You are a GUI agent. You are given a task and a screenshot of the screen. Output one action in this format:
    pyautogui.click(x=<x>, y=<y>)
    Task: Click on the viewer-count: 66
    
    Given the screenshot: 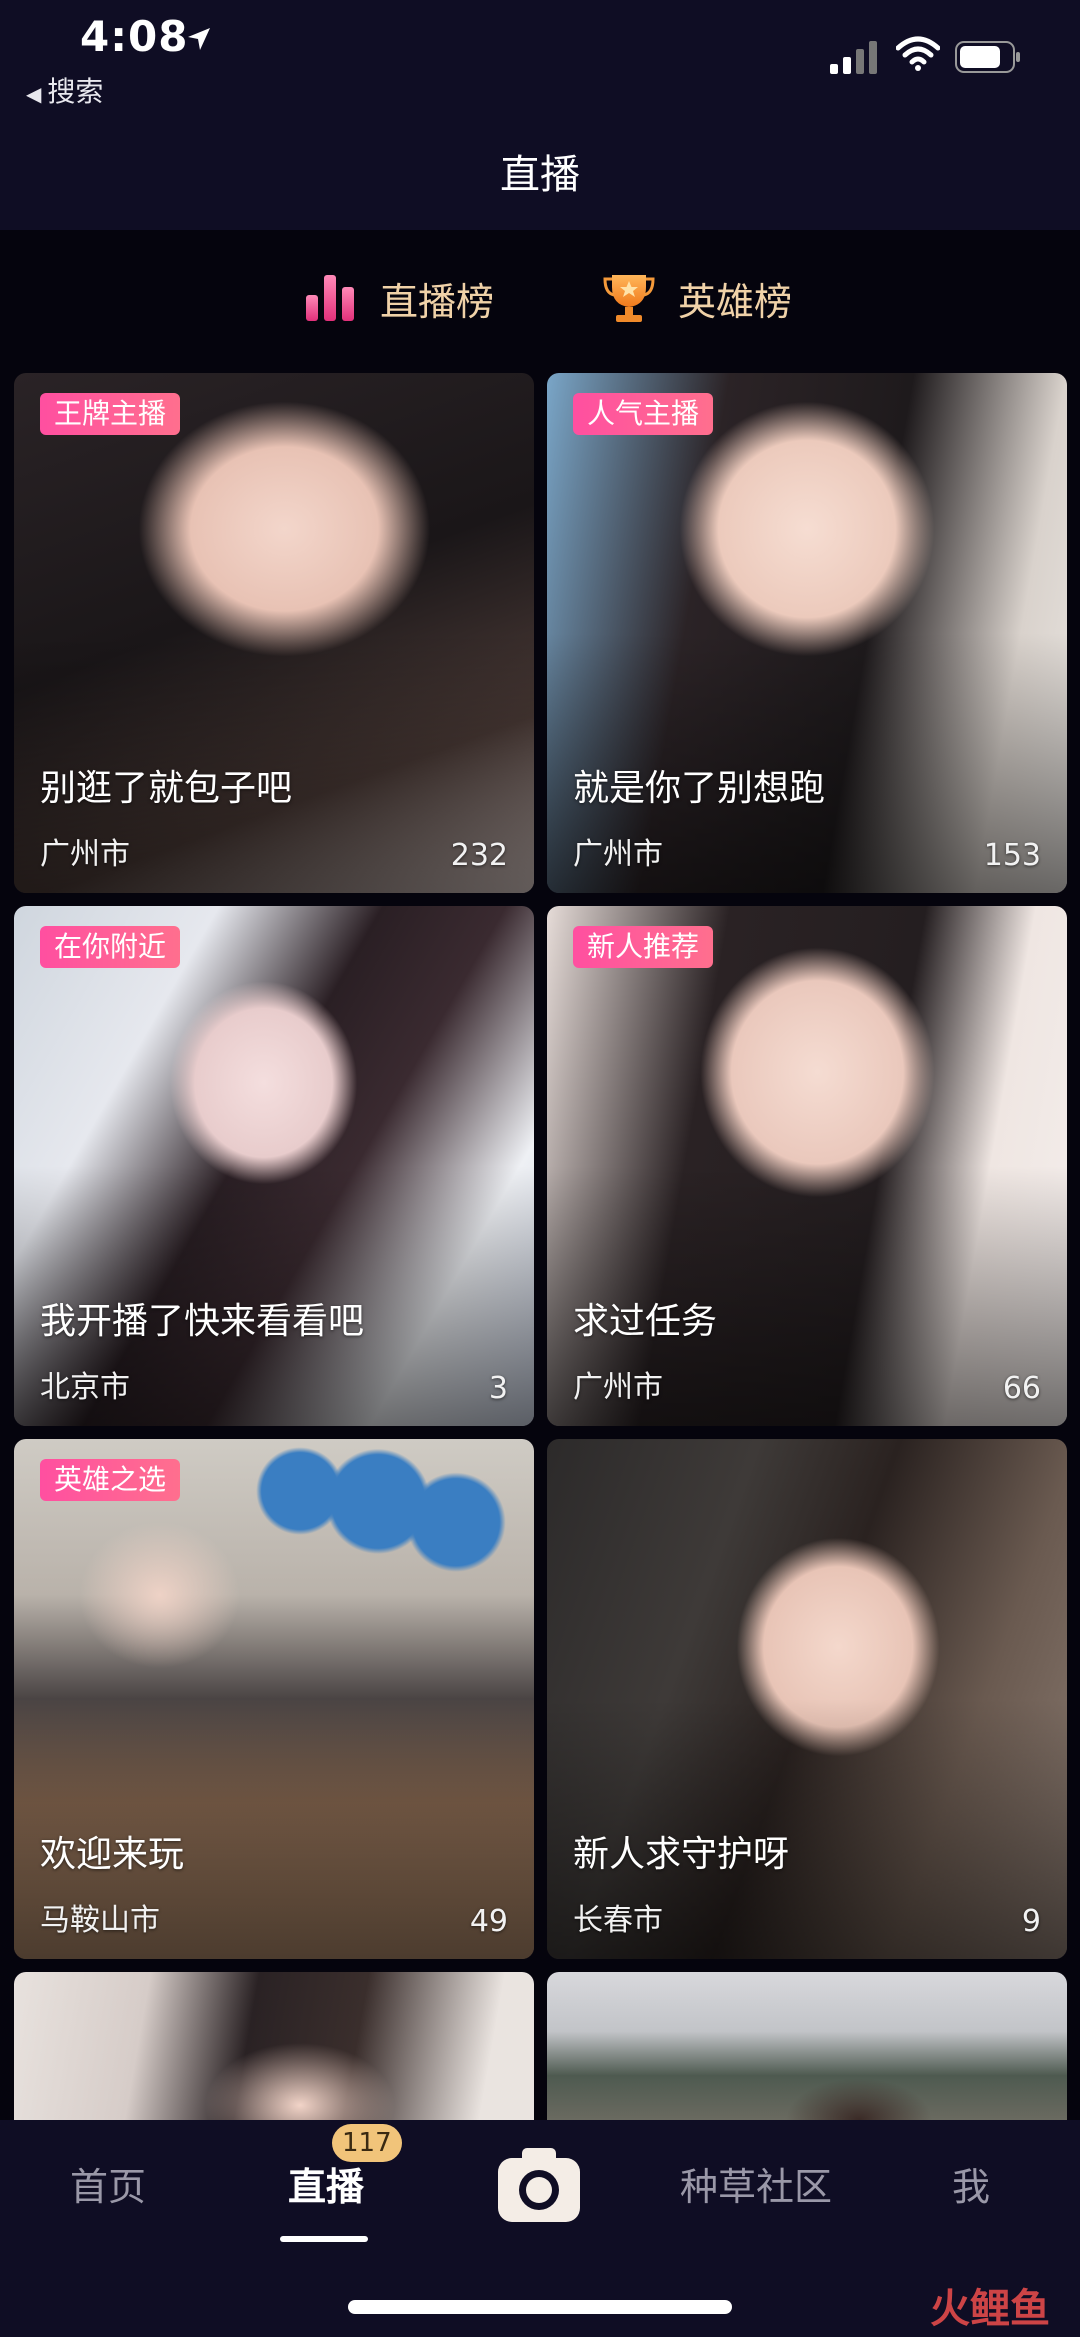 What is the action you would take?
    pyautogui.click(x=1021, y=1388)
    